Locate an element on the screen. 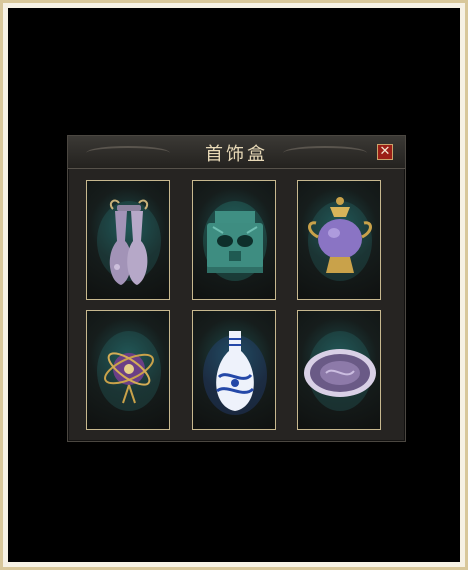 The width and height of the screenshot is (468, 570). double-vase-icon is located at coordinates (129, 242).